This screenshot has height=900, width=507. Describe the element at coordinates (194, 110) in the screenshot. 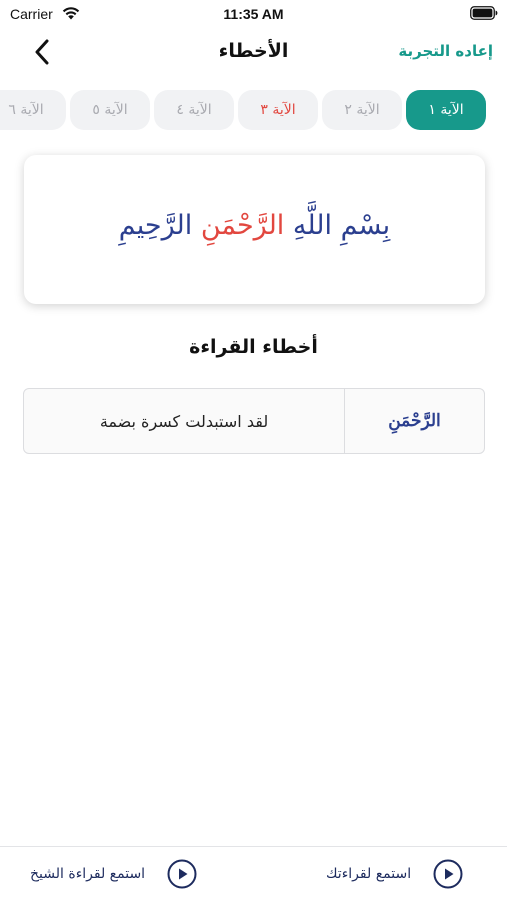

I see `tab-verse-4: الآية ٤` at that location.